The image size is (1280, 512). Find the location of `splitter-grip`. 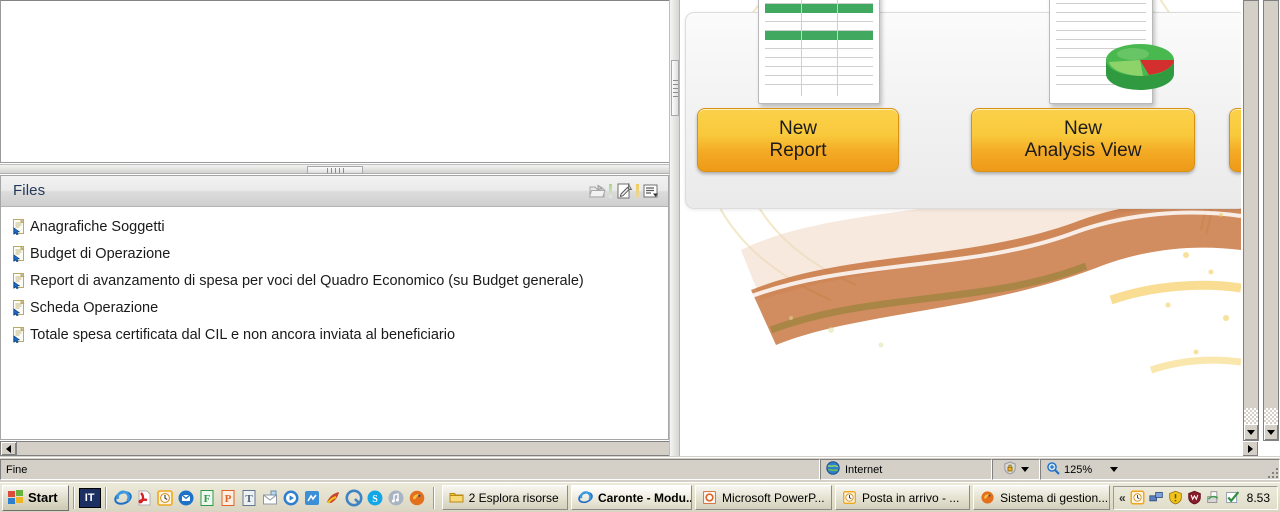

splitter-grip is located at coordinates (335, 170).